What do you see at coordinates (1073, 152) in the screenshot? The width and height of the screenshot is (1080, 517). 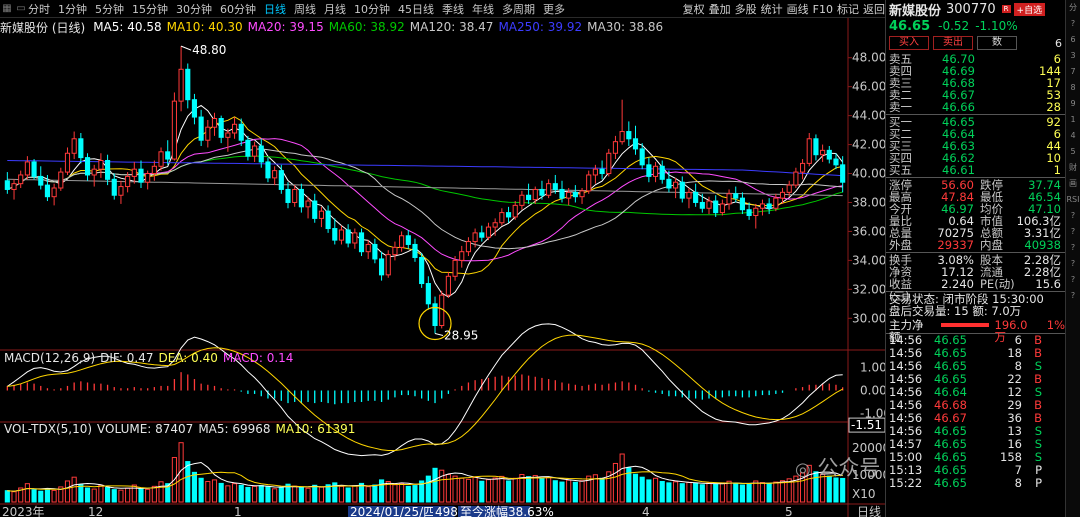 I see `sidebar-tool: 5` at bounding box center [1073, 152].